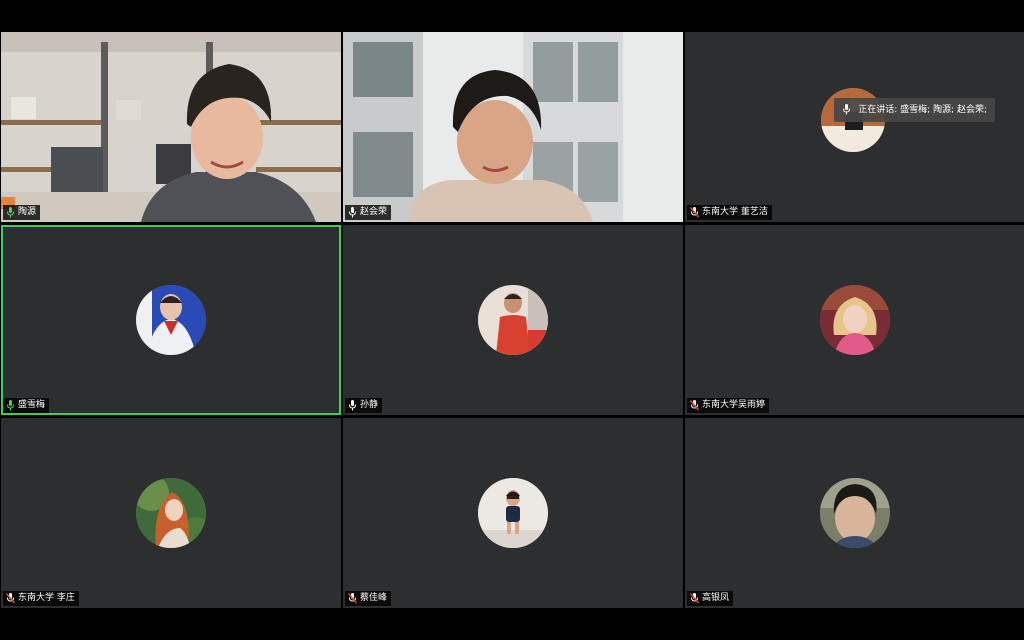 This screenshot has width=1024, height=640. What do you see at coordinates (374, 212) in the screenshot?
I see `participant-name: 赵会荣` at bounding box center [374, 212].